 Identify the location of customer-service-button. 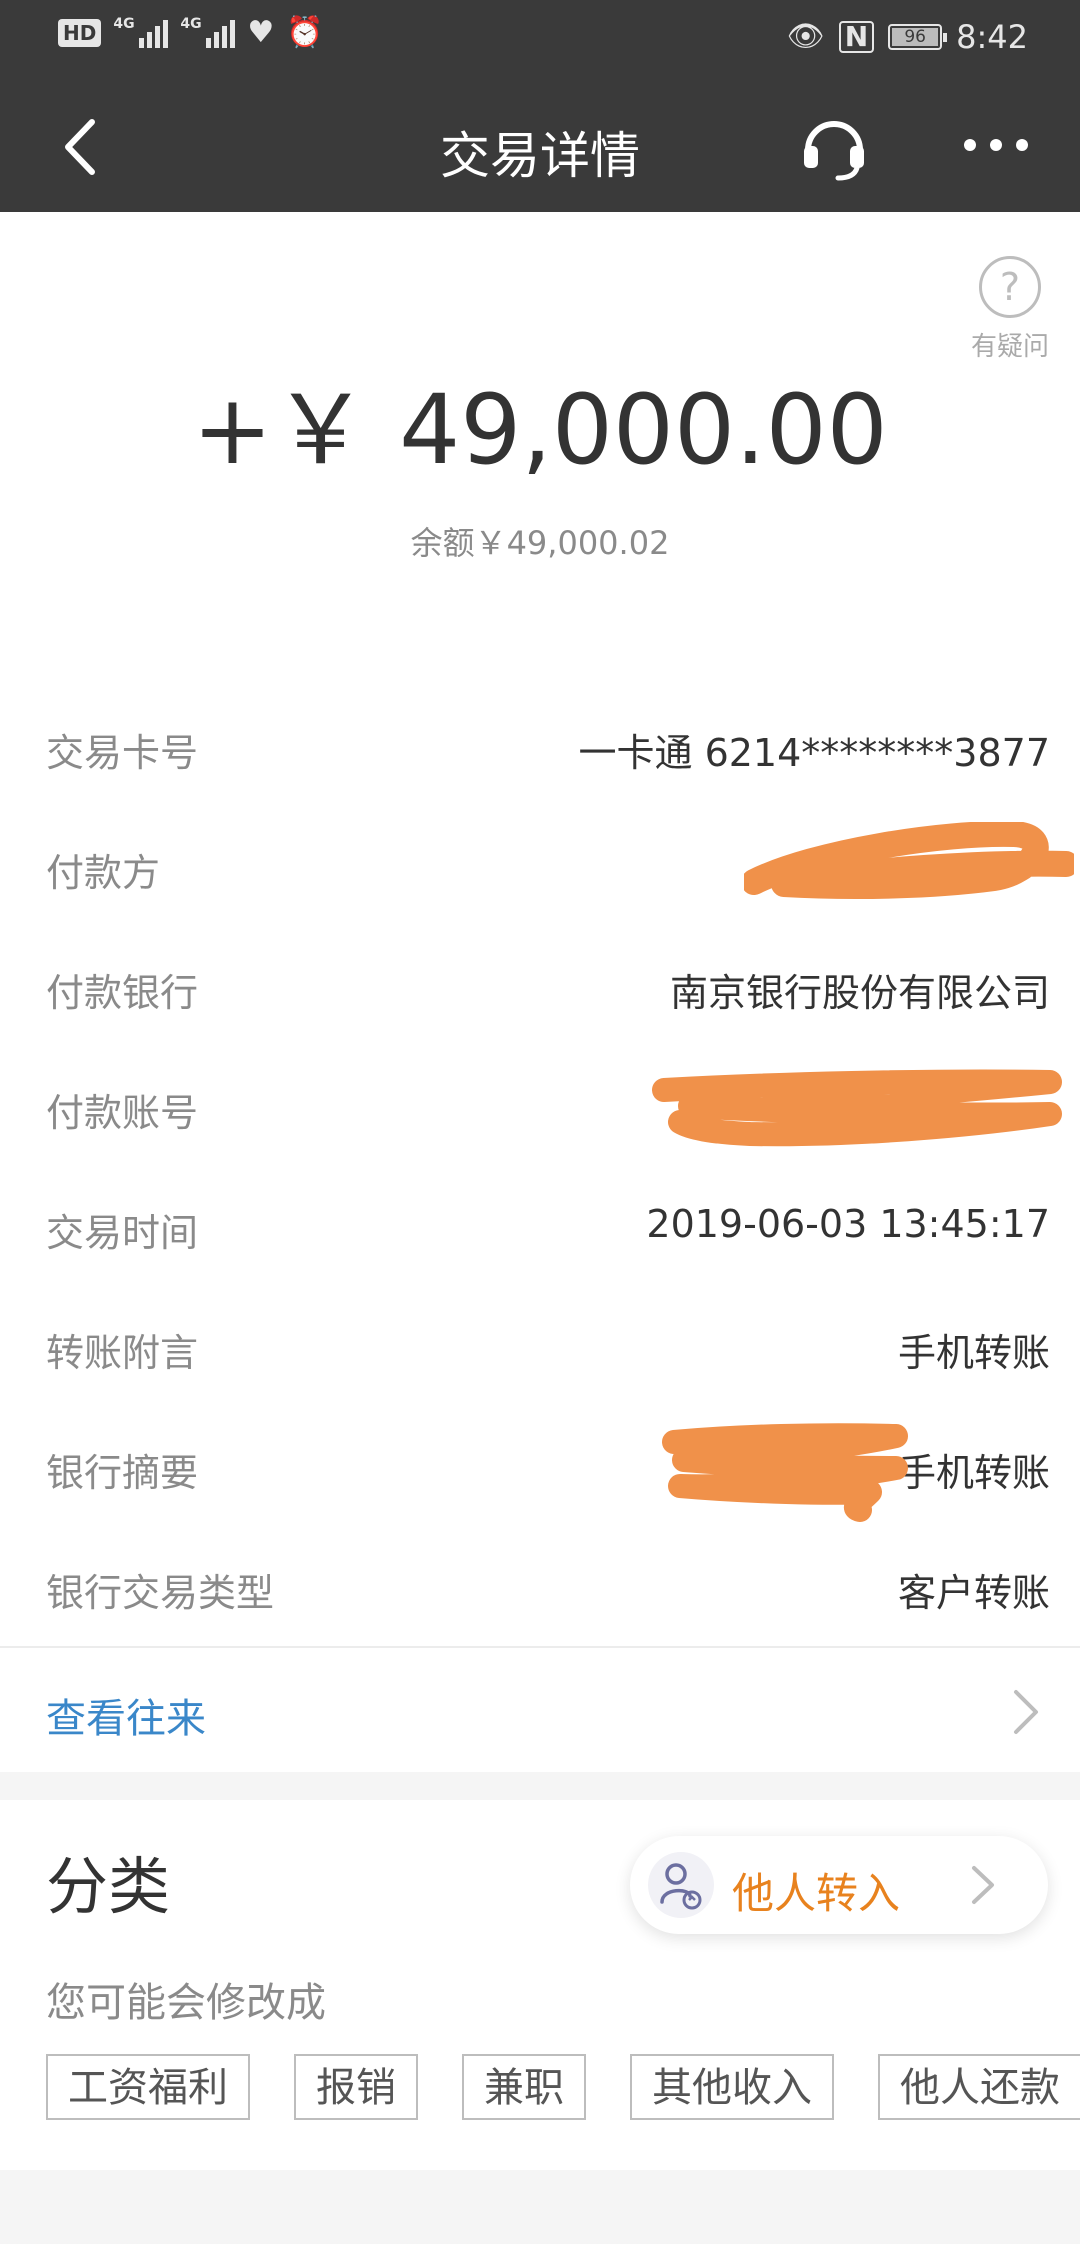
(834, 146).